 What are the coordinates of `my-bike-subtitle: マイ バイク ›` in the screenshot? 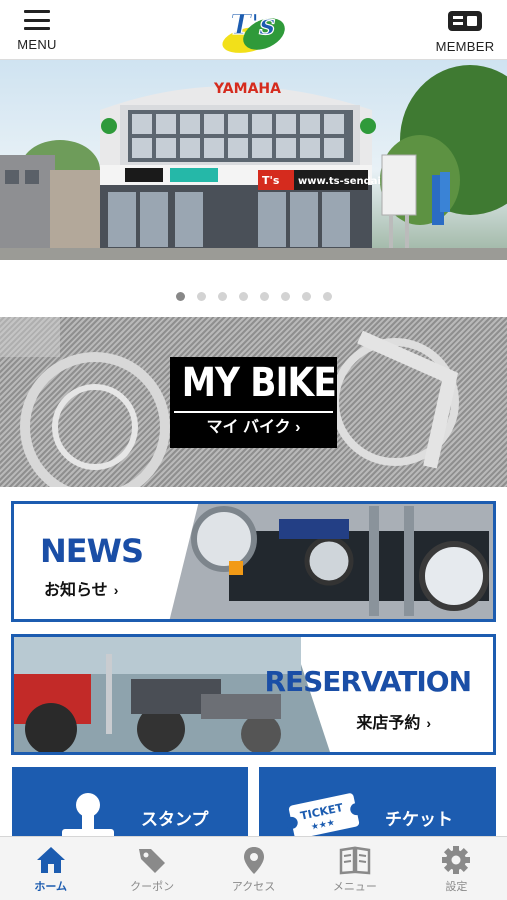 It's located at (253, 427).